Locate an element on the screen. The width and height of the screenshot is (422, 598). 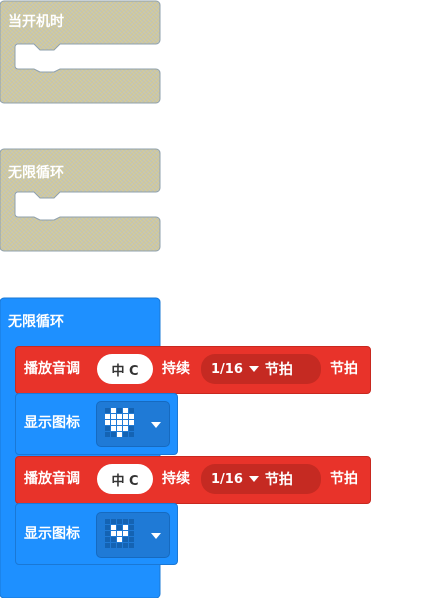
forever-block-disabled is located at coordinates (81, 201).